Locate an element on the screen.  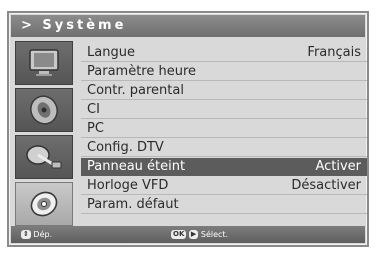
updown-key-icon: ⇕ is located at coordinates (26, 234).